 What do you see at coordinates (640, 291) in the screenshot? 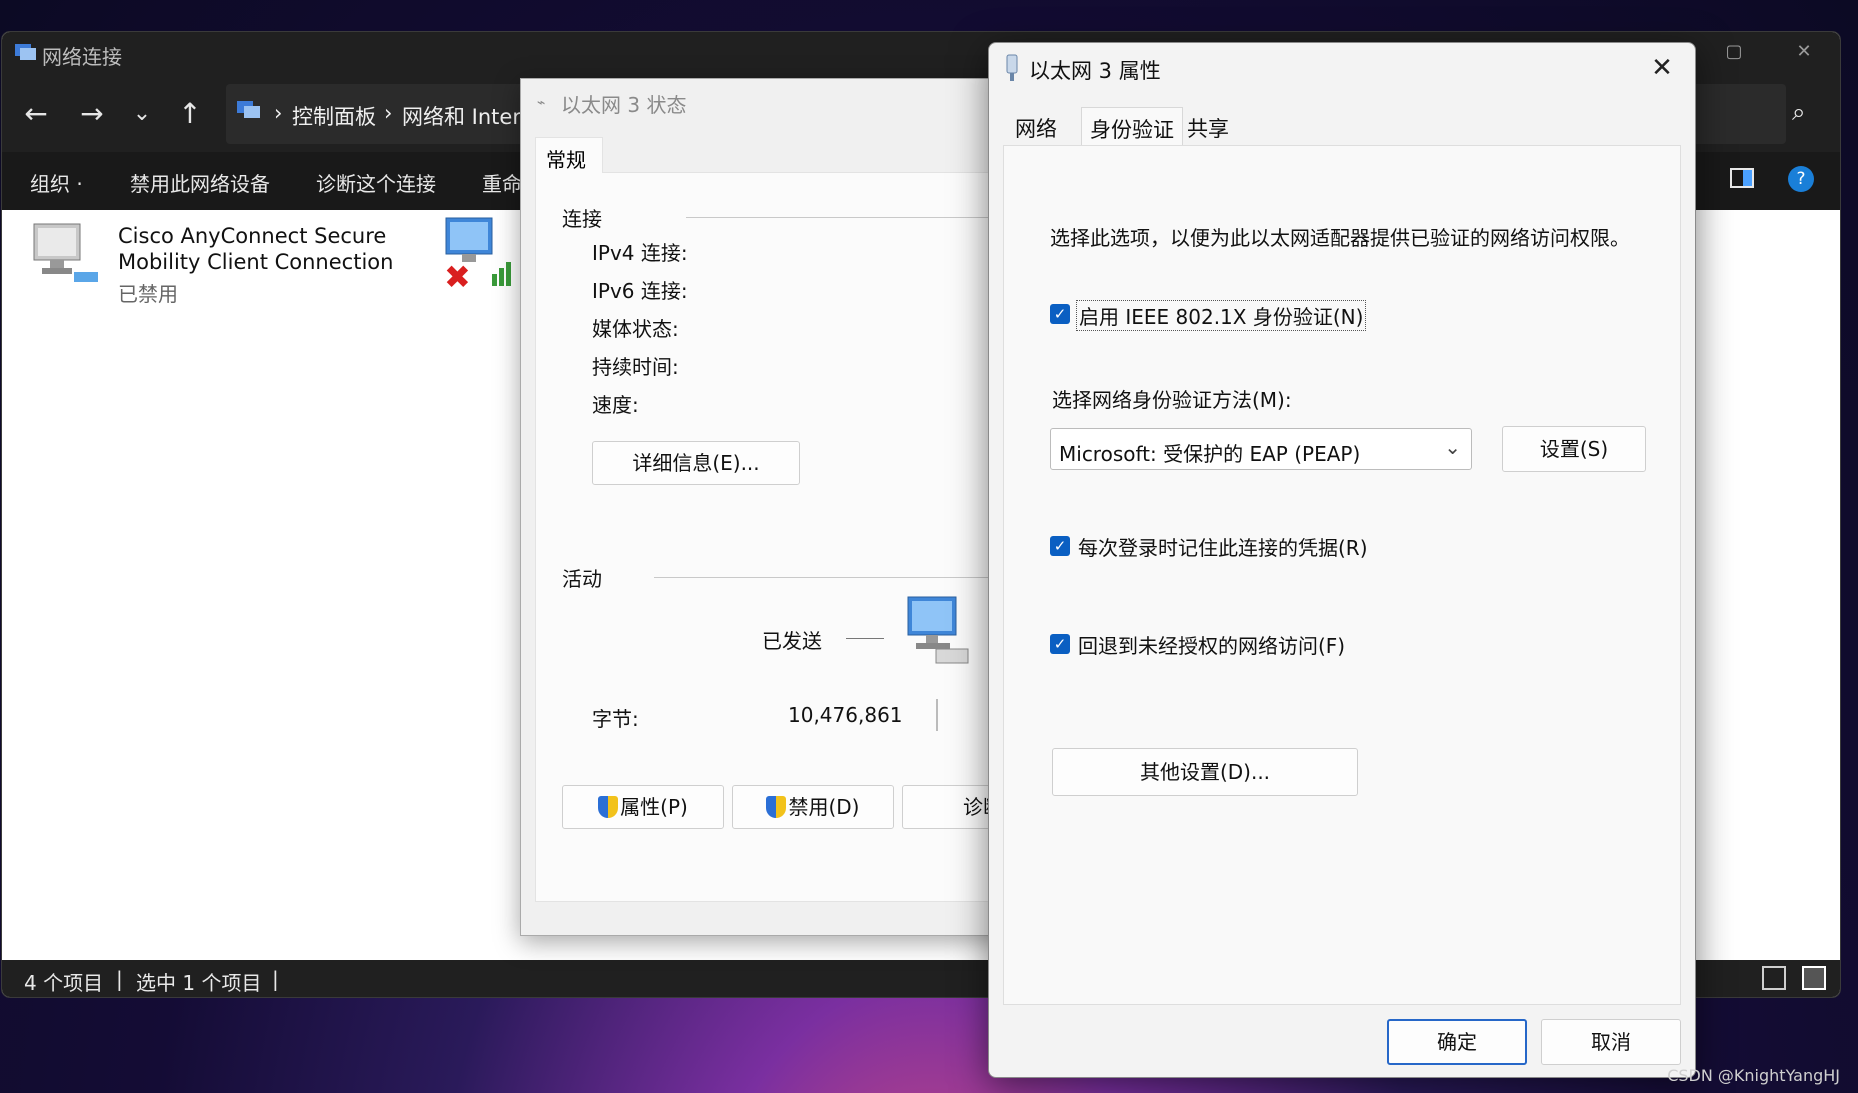
I see `ipv6-label: IPv6 连接:` at bounding box center [640, 291].